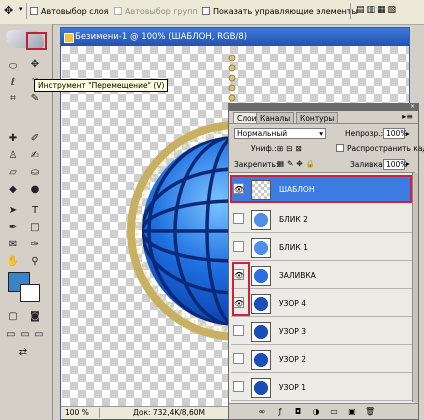 The image size is (424, 420). Describe the element at coordinates (77, 413) in the screenshot. I see `zoom-level: 100 %` at that location.